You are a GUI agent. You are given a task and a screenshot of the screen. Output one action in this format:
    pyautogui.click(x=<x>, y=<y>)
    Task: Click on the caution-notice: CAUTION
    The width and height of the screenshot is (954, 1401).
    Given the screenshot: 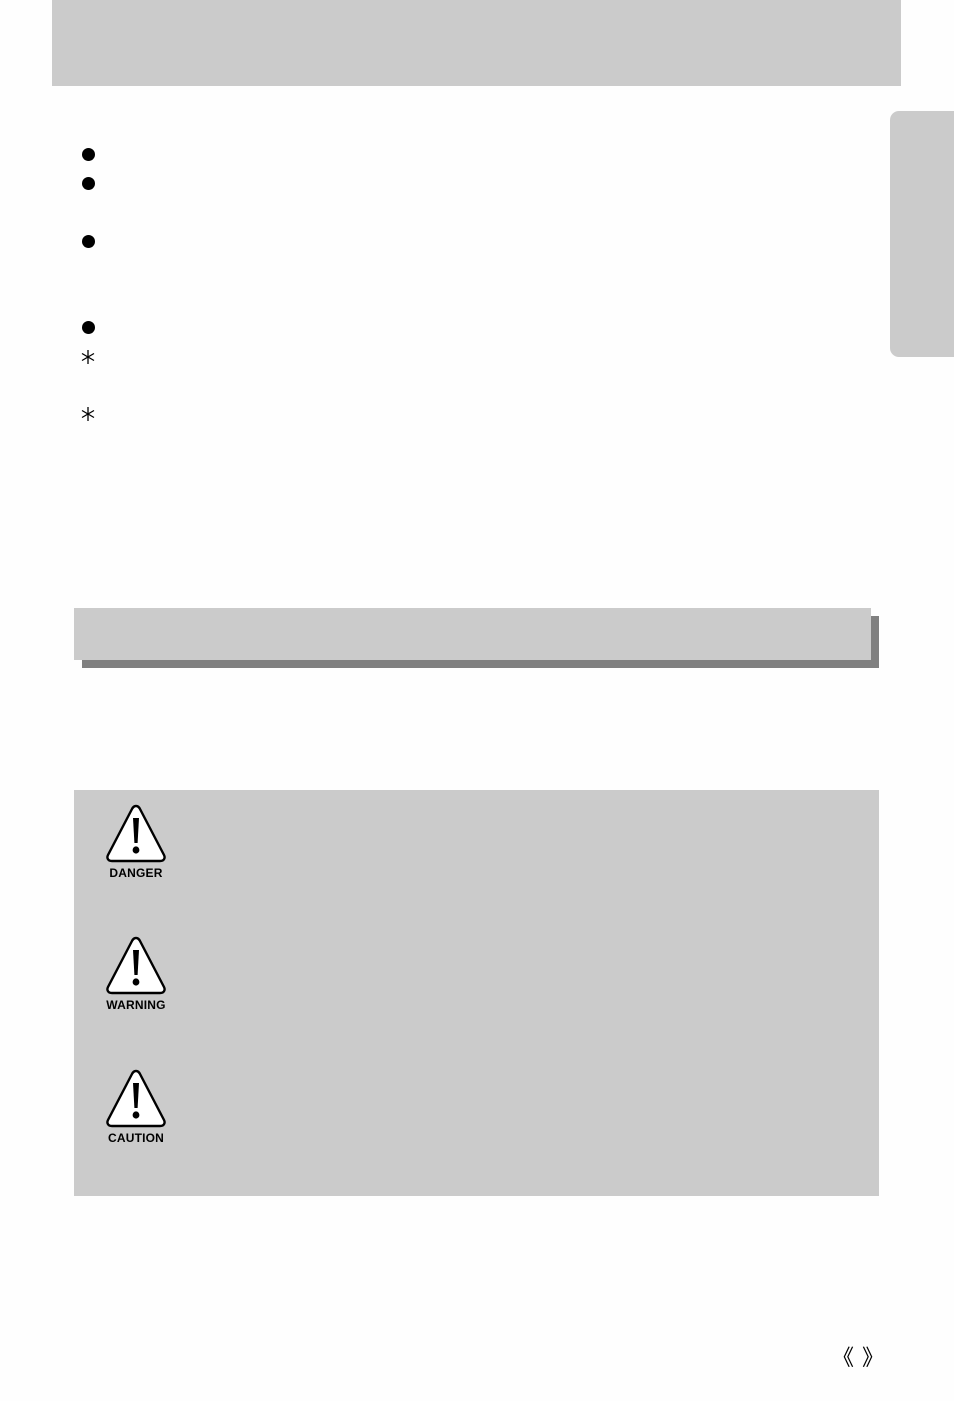 What is the action you would take?
    pyautogui.click(x=136, y=1106)
    